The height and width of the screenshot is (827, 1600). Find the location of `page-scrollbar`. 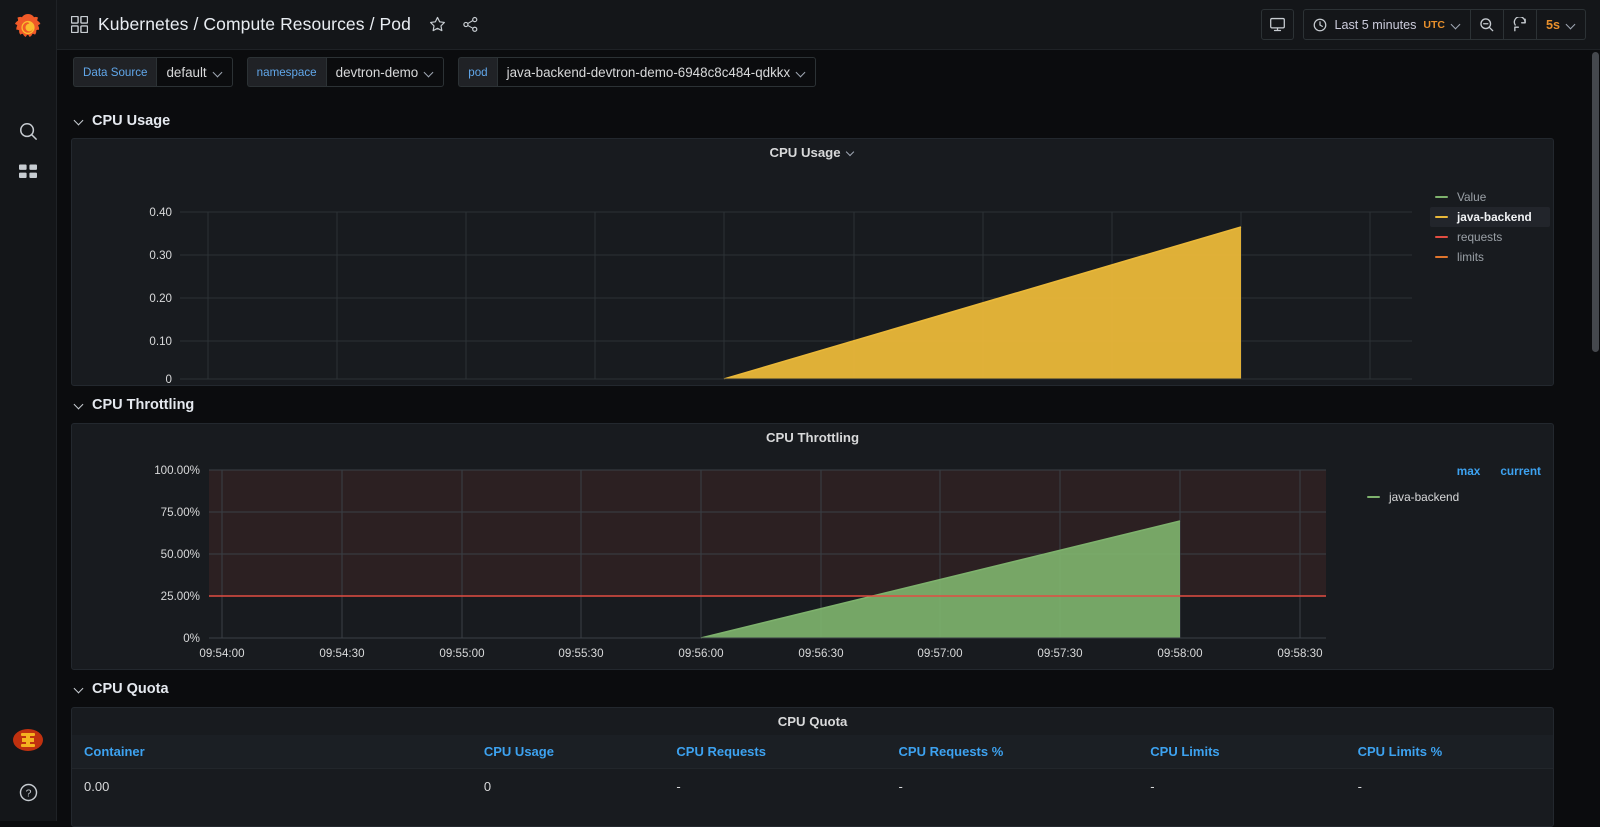

page-scrollbar is located at coordinates (1595, 435).